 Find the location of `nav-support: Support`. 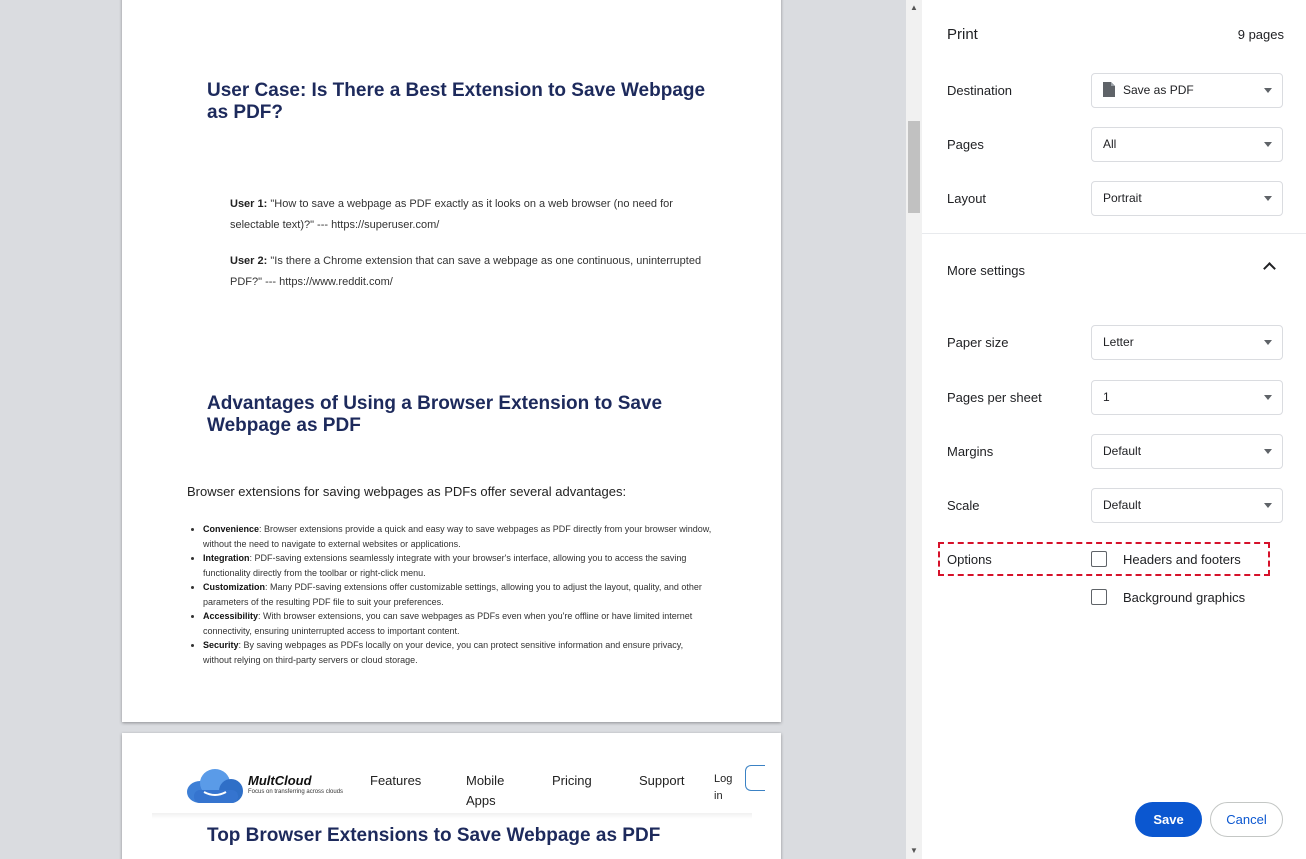

nav-support: Support is located at coordinates (662, 780).